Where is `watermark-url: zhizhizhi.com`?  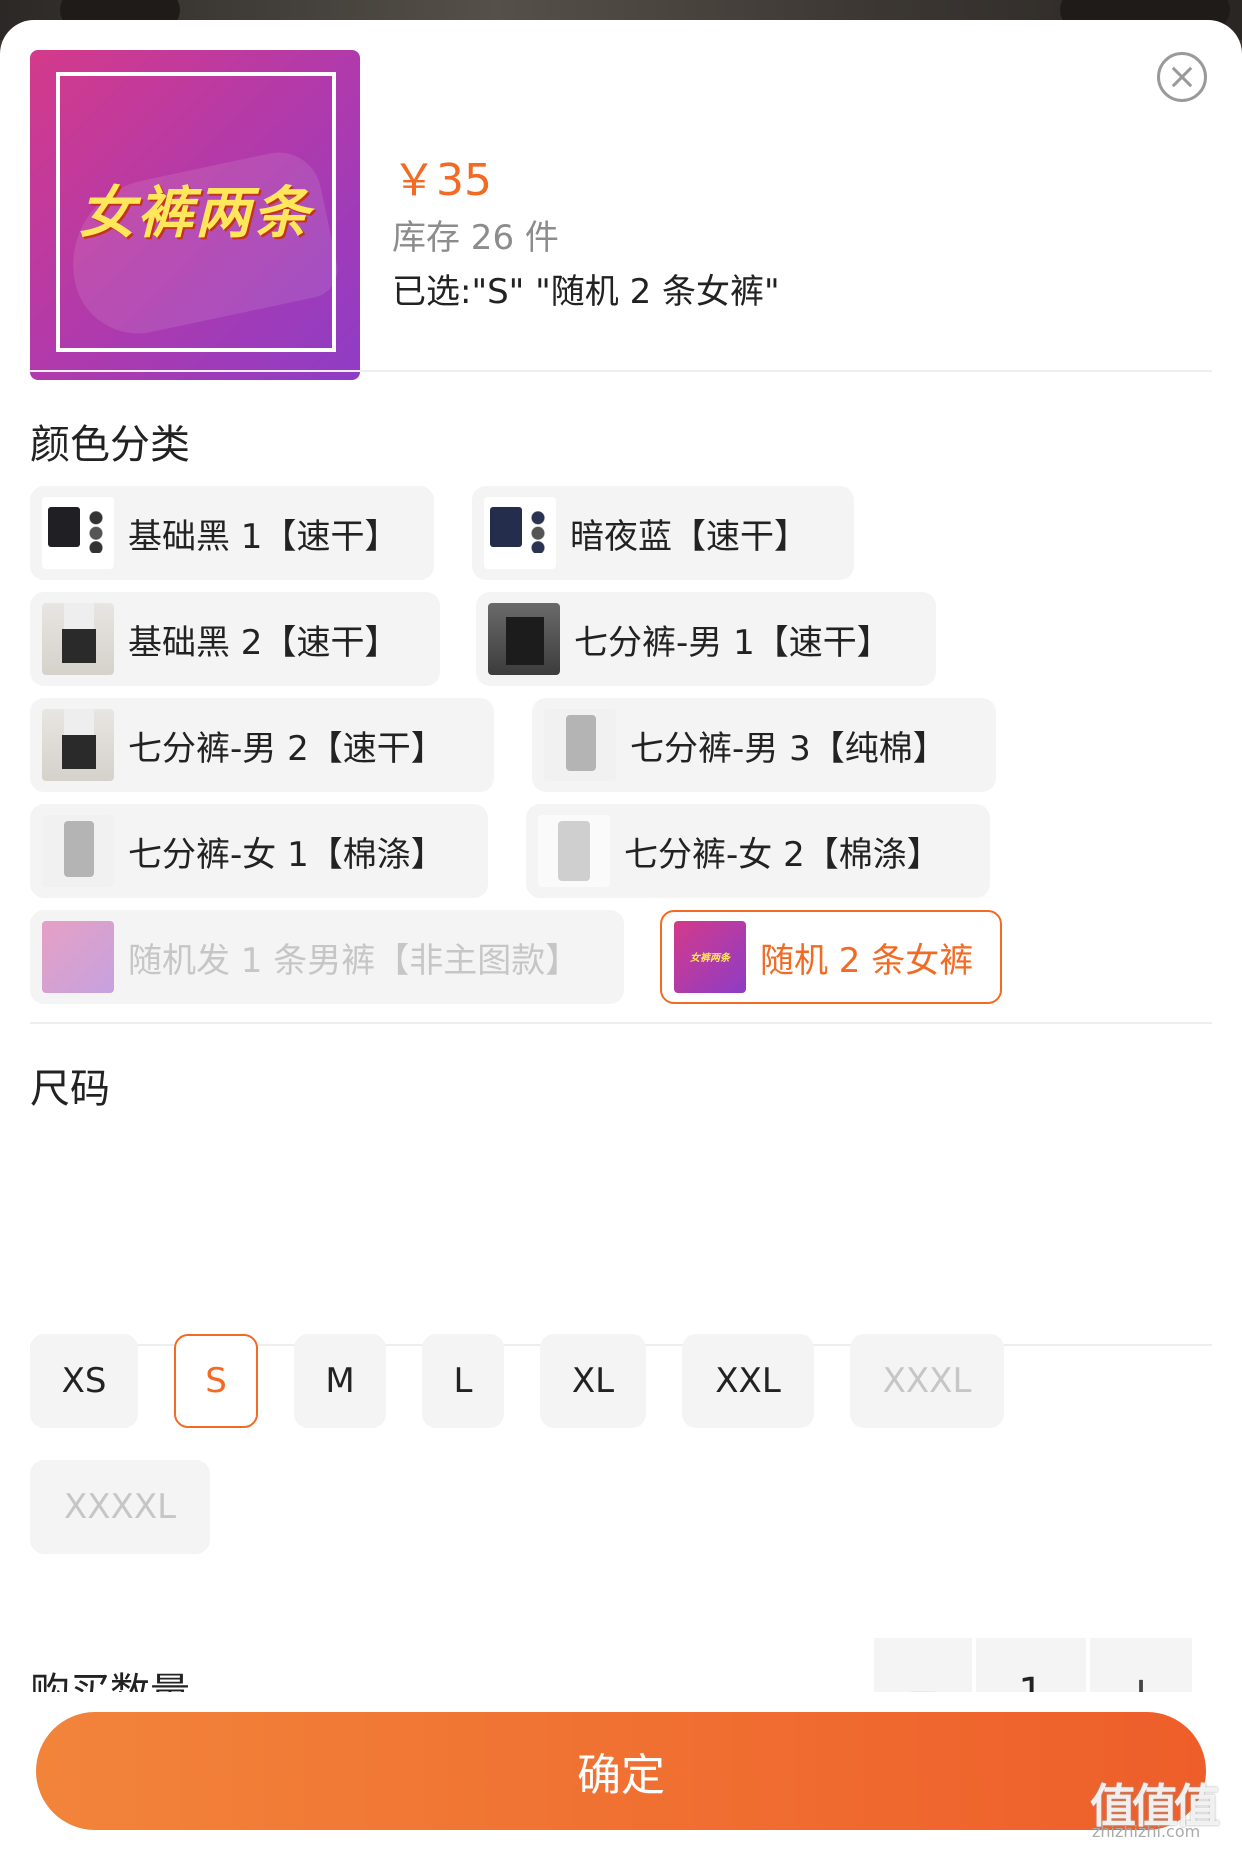
watermark-url: zhizhizhi.com is located at coordinates (1146, 1831).